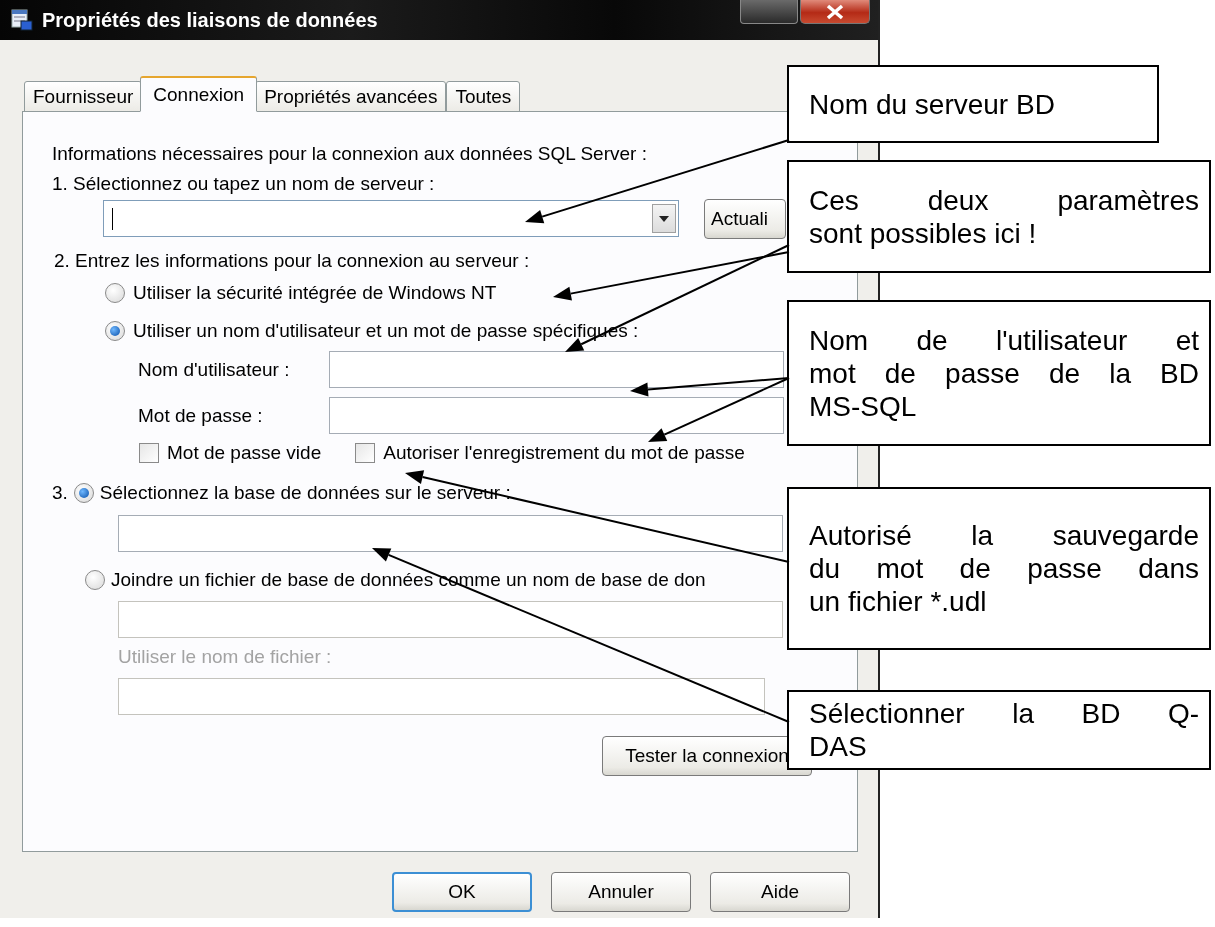 The height and width of the screenshot is (927, 1215). What do you see at coordinates (292, 261) in the screenshot?
I see `step-label: 2. Entrez les informations pour la connexion au serveur :` at bounding box center [292, 261].